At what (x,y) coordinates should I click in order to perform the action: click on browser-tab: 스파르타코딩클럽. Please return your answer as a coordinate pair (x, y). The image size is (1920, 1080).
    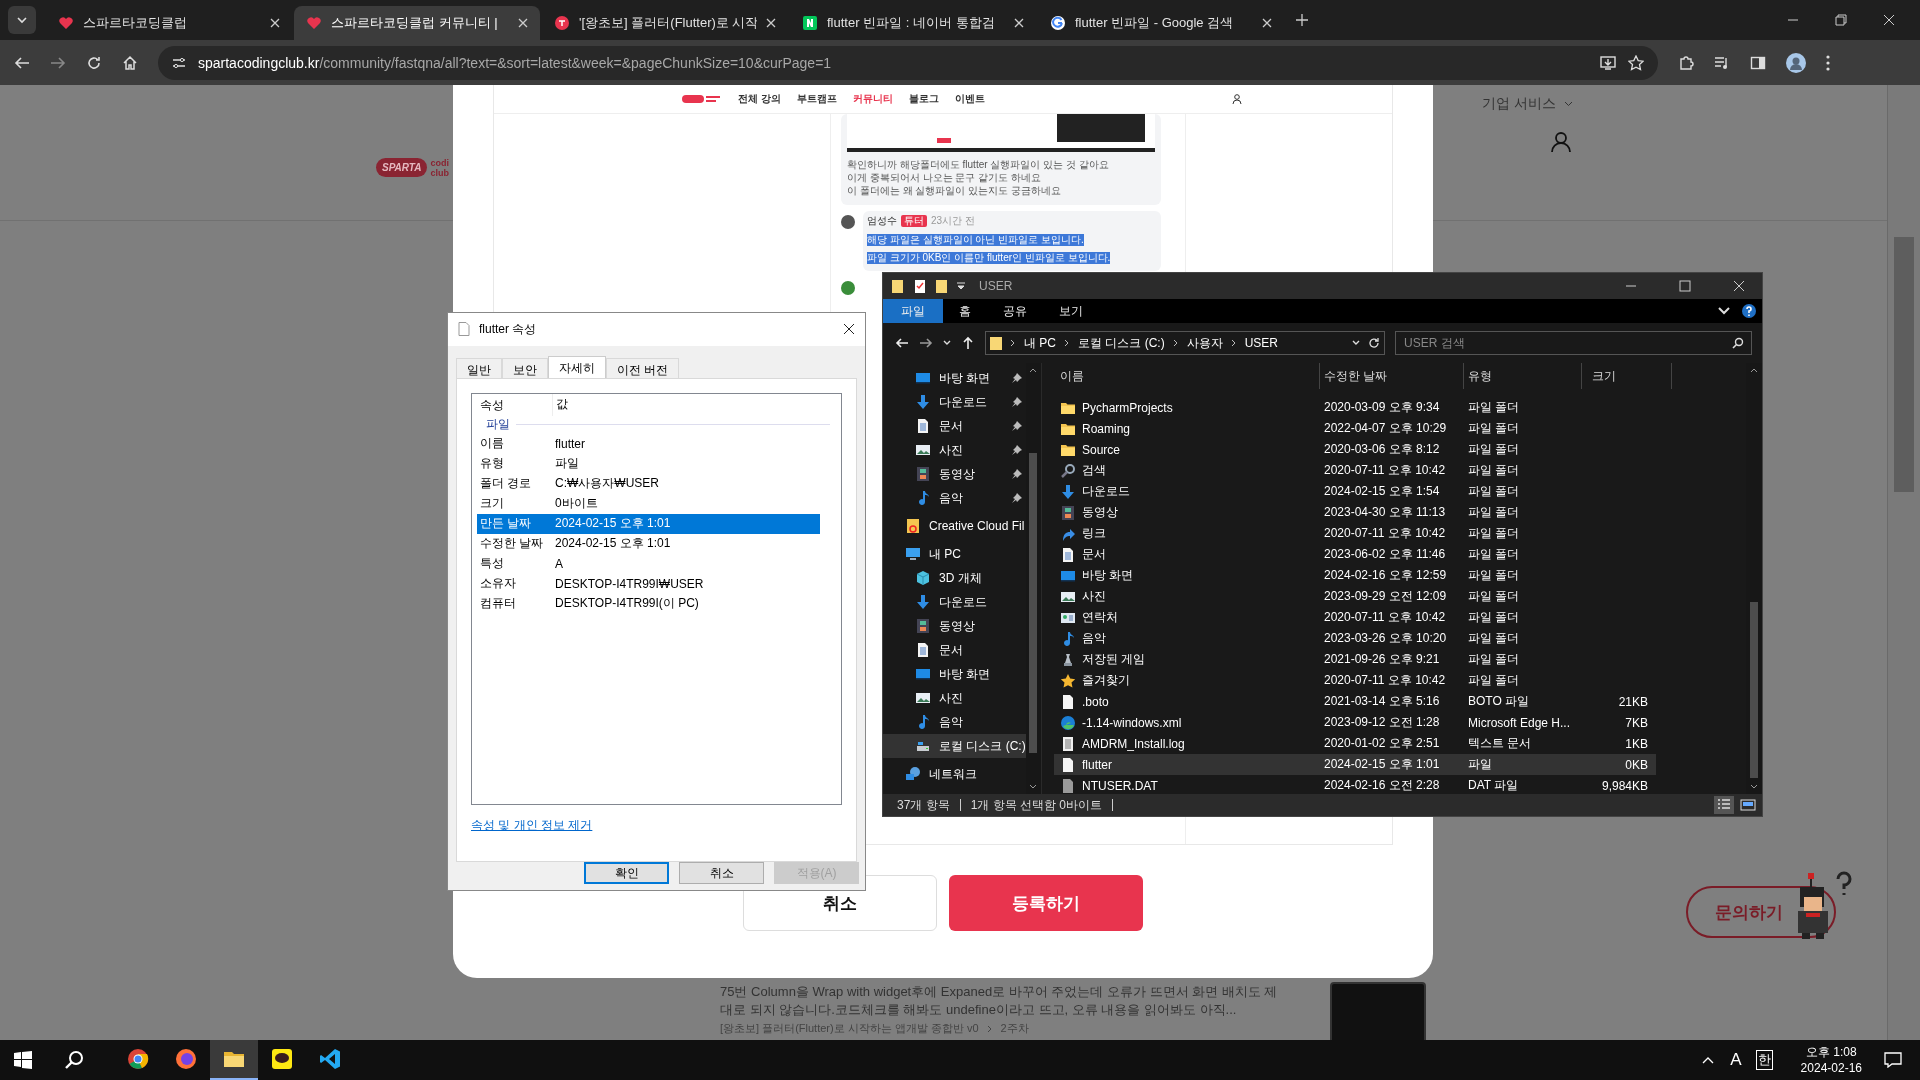
    Looking at the image, I should click on (169, 23).